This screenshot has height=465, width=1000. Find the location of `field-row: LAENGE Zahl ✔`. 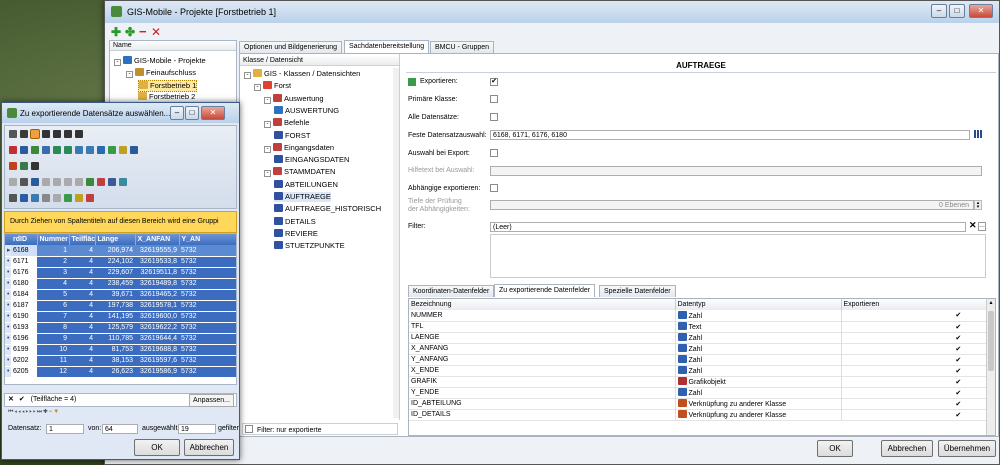

field-row: LAENGE Zahl ✔ is located at coordinates (698, 337).